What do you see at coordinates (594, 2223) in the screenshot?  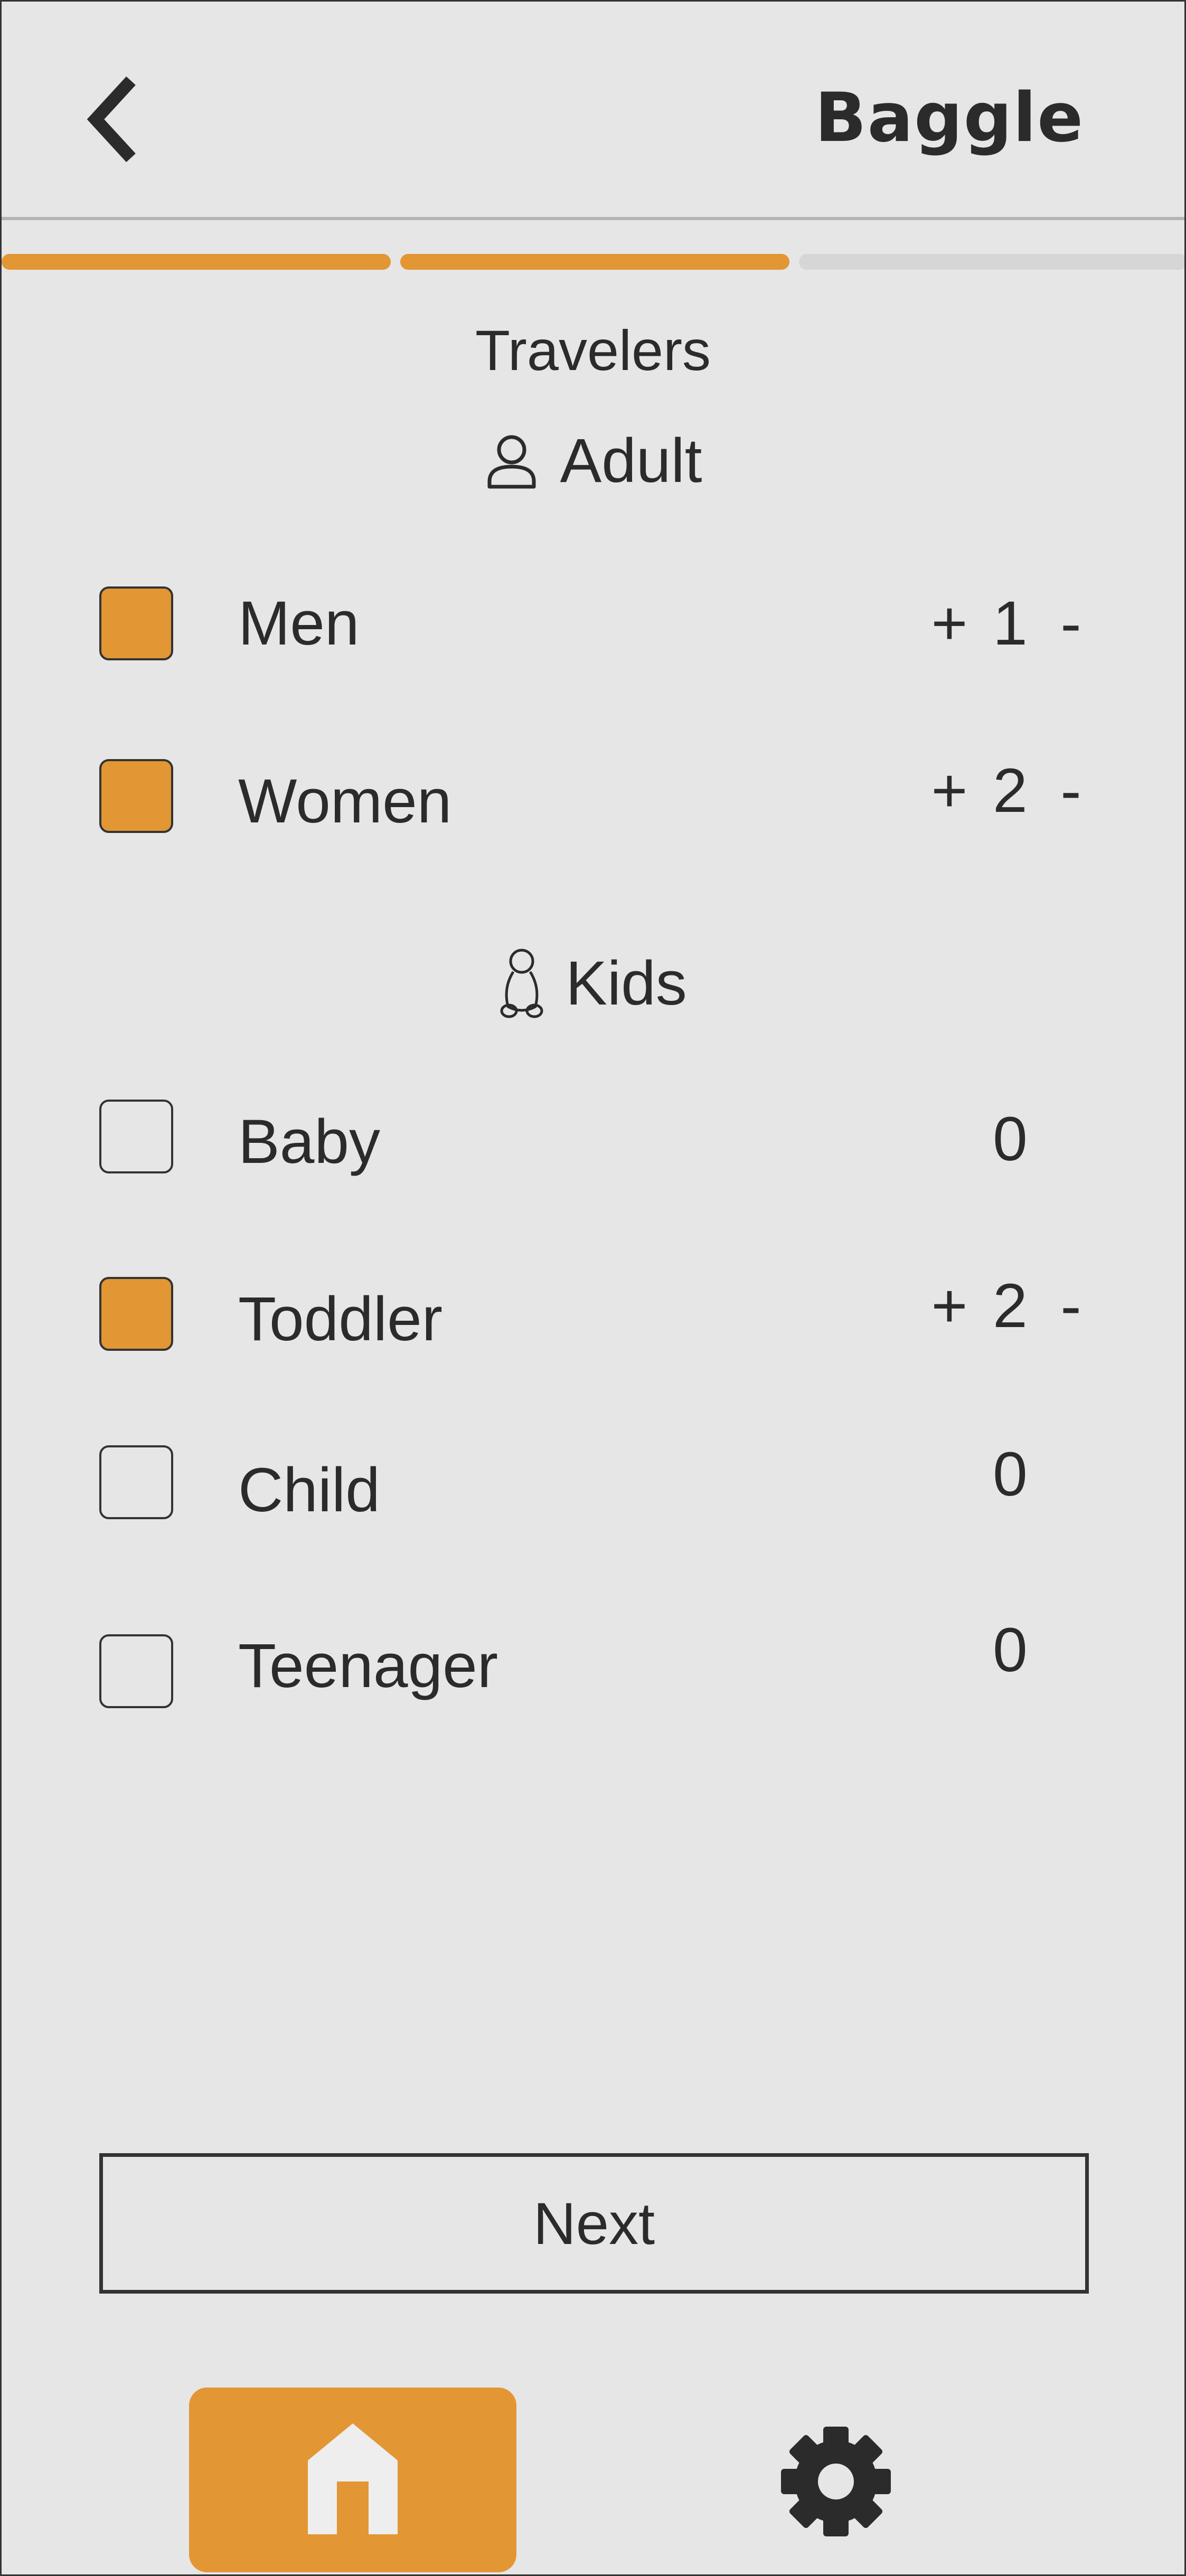 I see `next-button: Next` at bounding box center [594, 2223].